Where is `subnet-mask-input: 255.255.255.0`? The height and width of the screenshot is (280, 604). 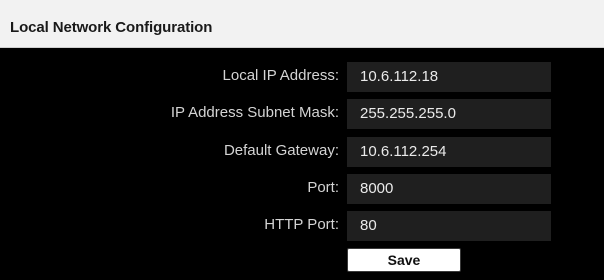
subnet-mask-input: 255.255.255.0 is located at coordinates (449, 114).